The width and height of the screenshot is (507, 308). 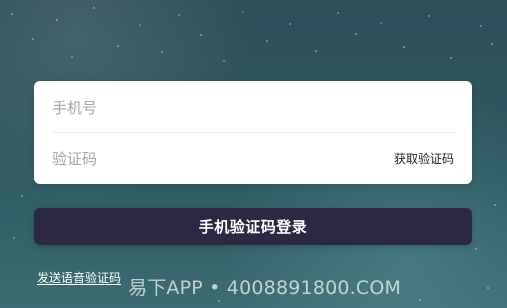 I want to click on get-verification-code-button: 获取验证码, so click(x=424, y=158).